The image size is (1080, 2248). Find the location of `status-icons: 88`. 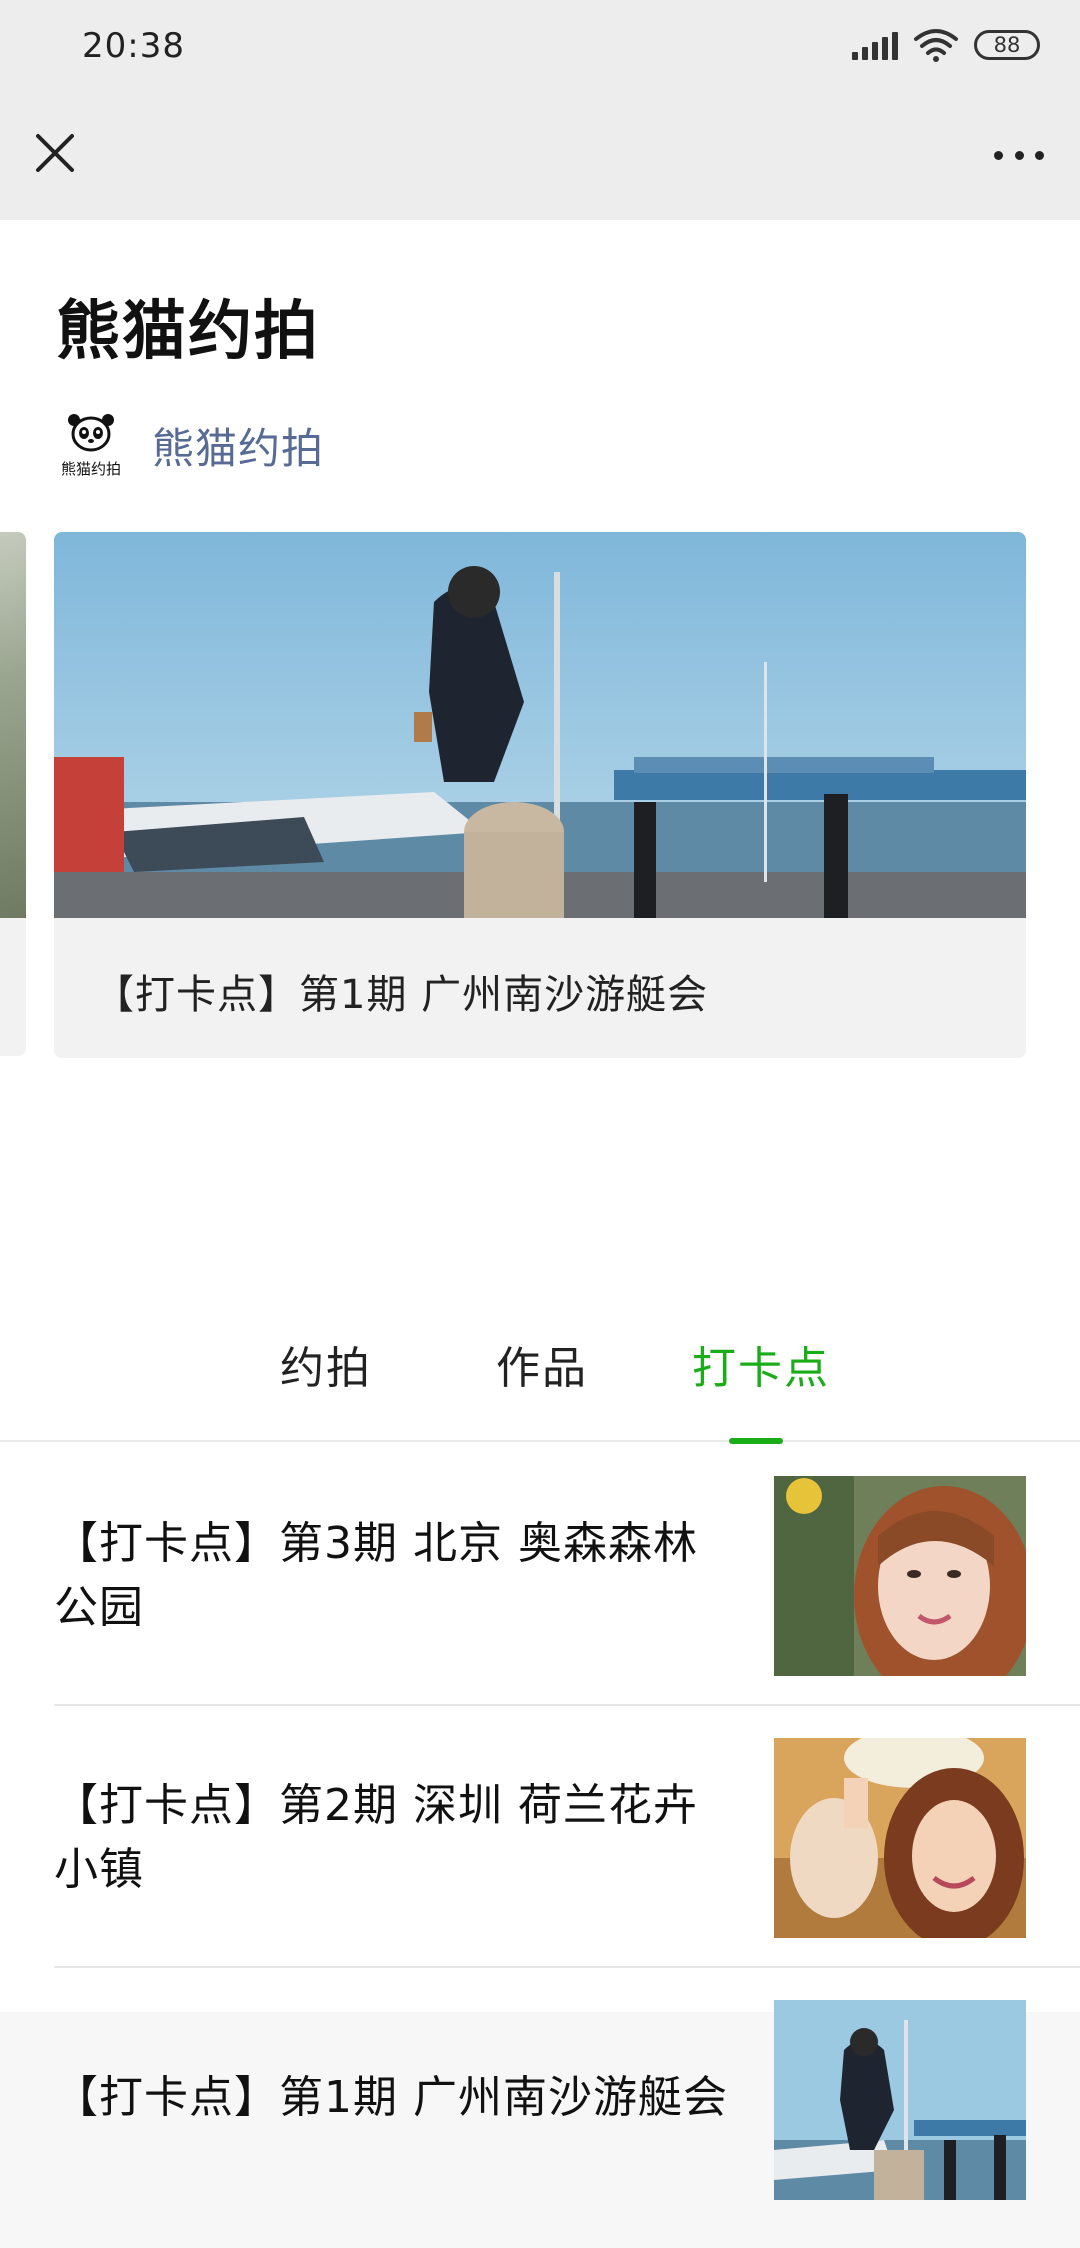

status-icons: 88 is located at coordinates (946, 45).